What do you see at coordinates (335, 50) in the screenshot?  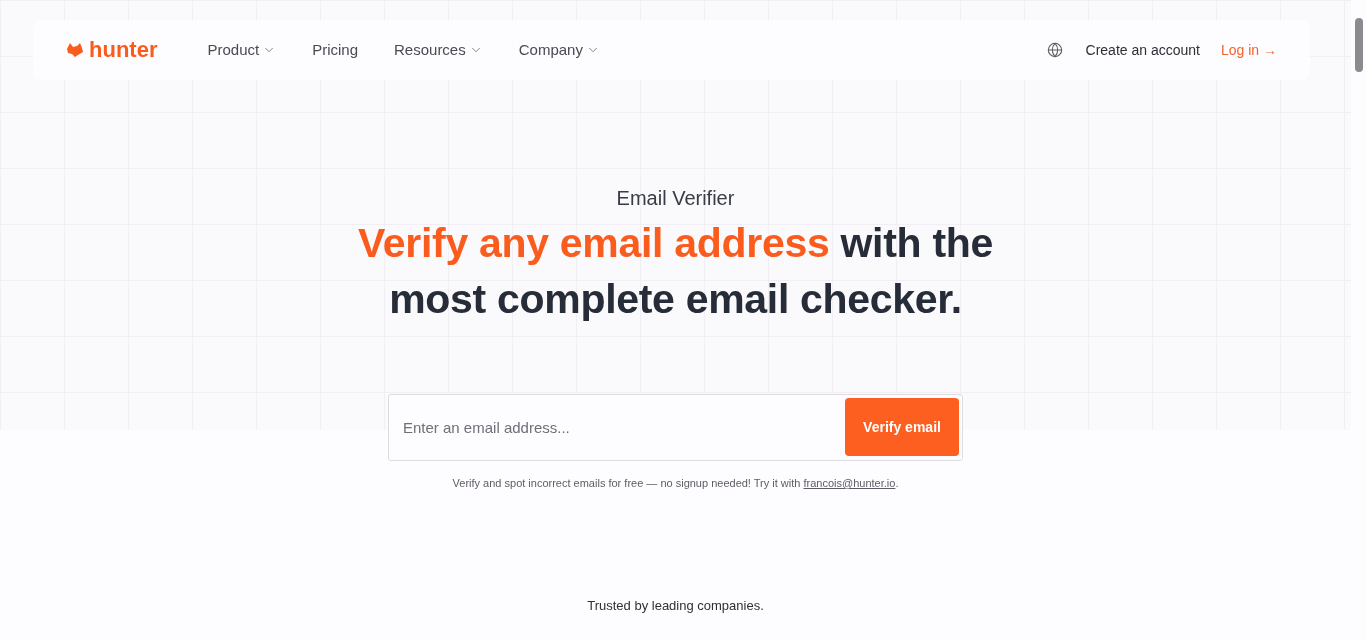 I see `nav-menu-item: Pricing` at bounding box center [335, 50].